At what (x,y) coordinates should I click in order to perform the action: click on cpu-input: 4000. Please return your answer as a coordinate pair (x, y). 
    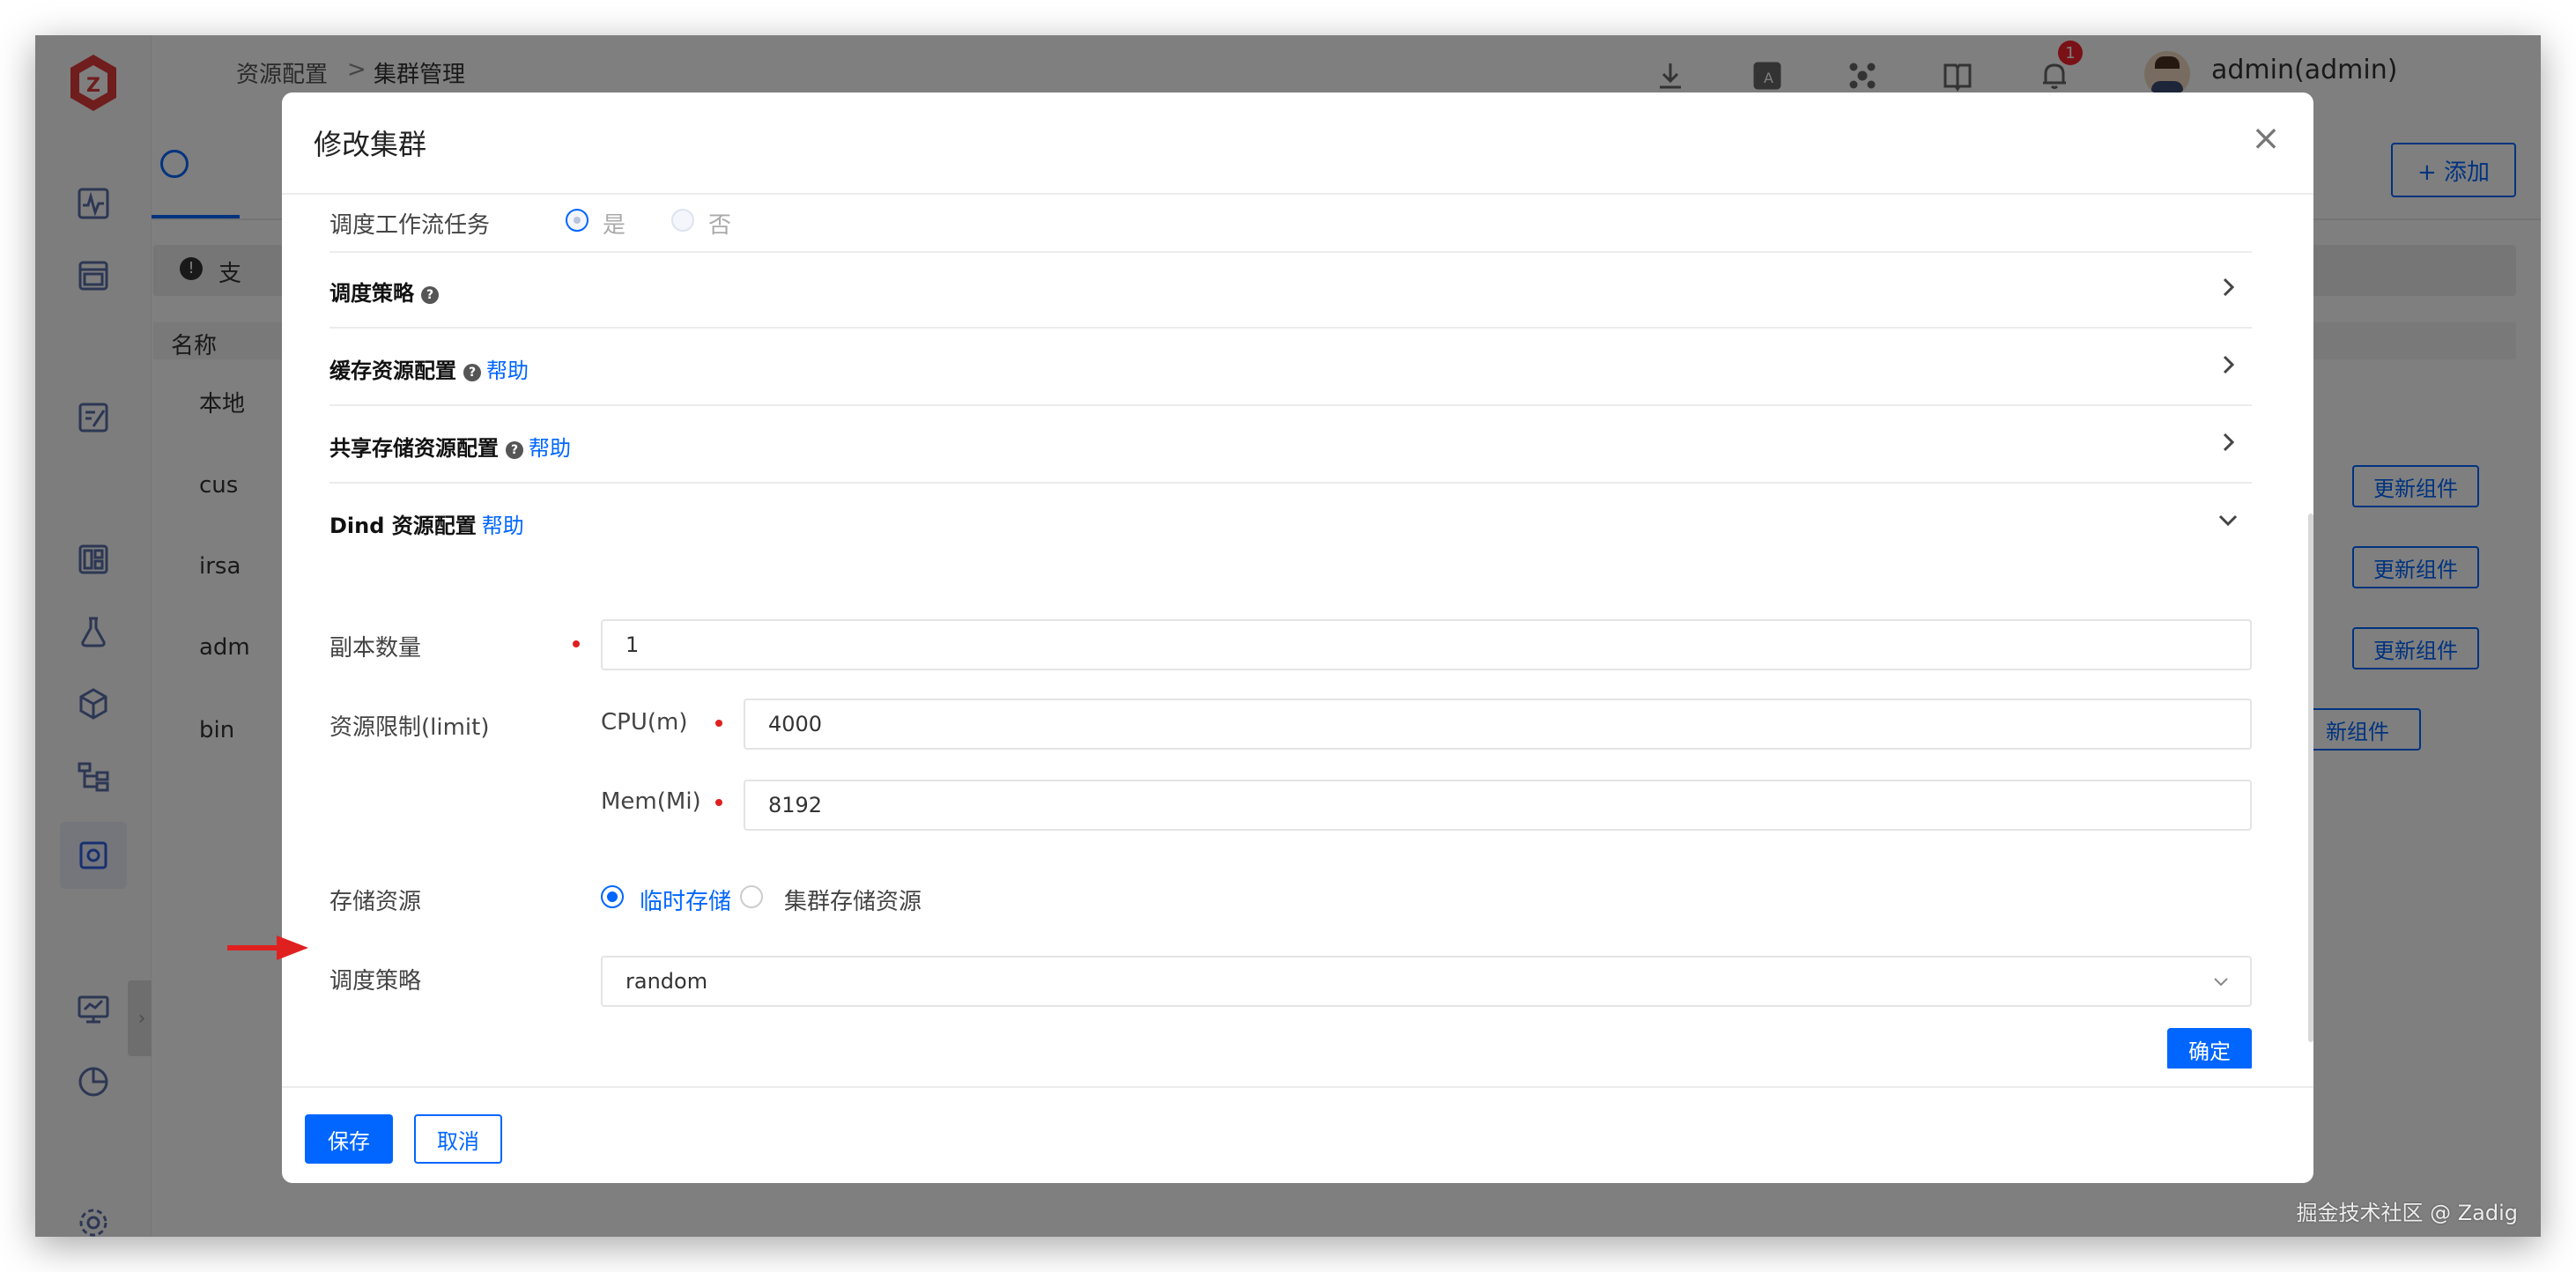
    Looking at the image, I should click on (1498, 724).